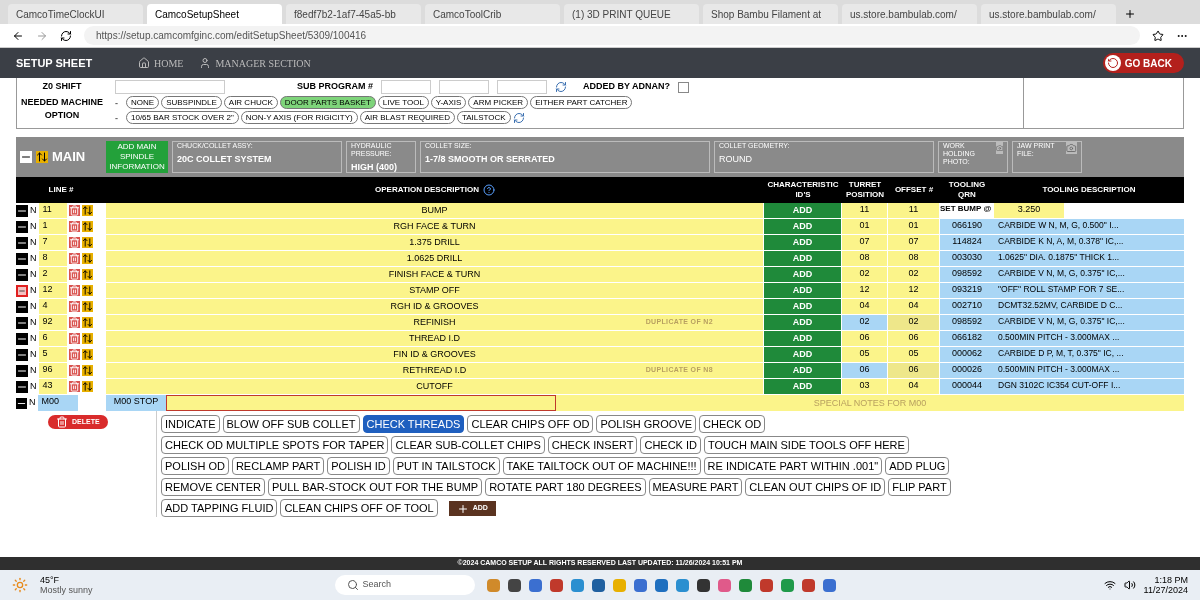 The height and width of the screenshot is (600, 1200). Describe the element at coordinates (275, 445) in the screenshot. I see `quick-note-button: CHECK OD MULTIPLE SPOTS FOR TAPER` at that location.